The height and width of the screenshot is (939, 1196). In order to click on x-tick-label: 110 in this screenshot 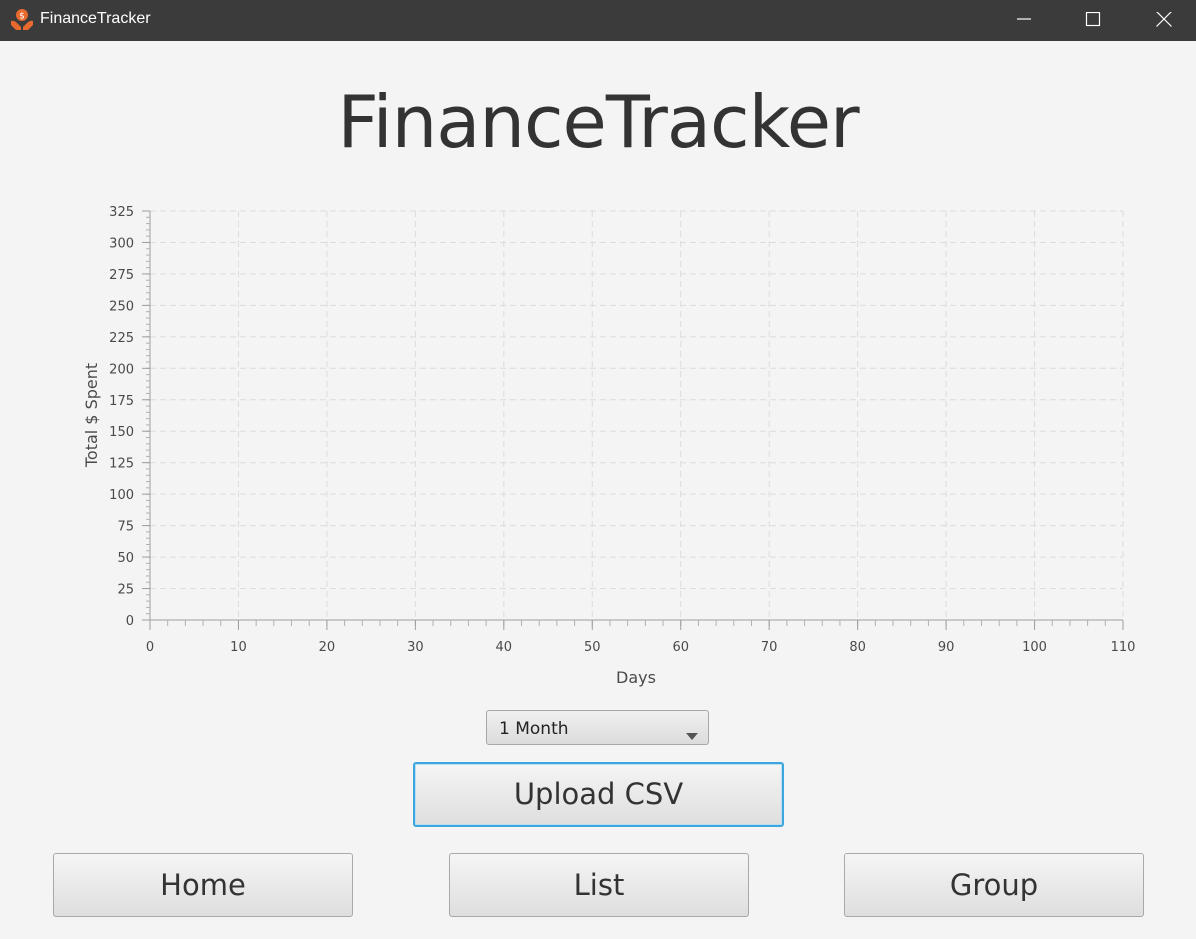, I will do `click(1123, 647)`.